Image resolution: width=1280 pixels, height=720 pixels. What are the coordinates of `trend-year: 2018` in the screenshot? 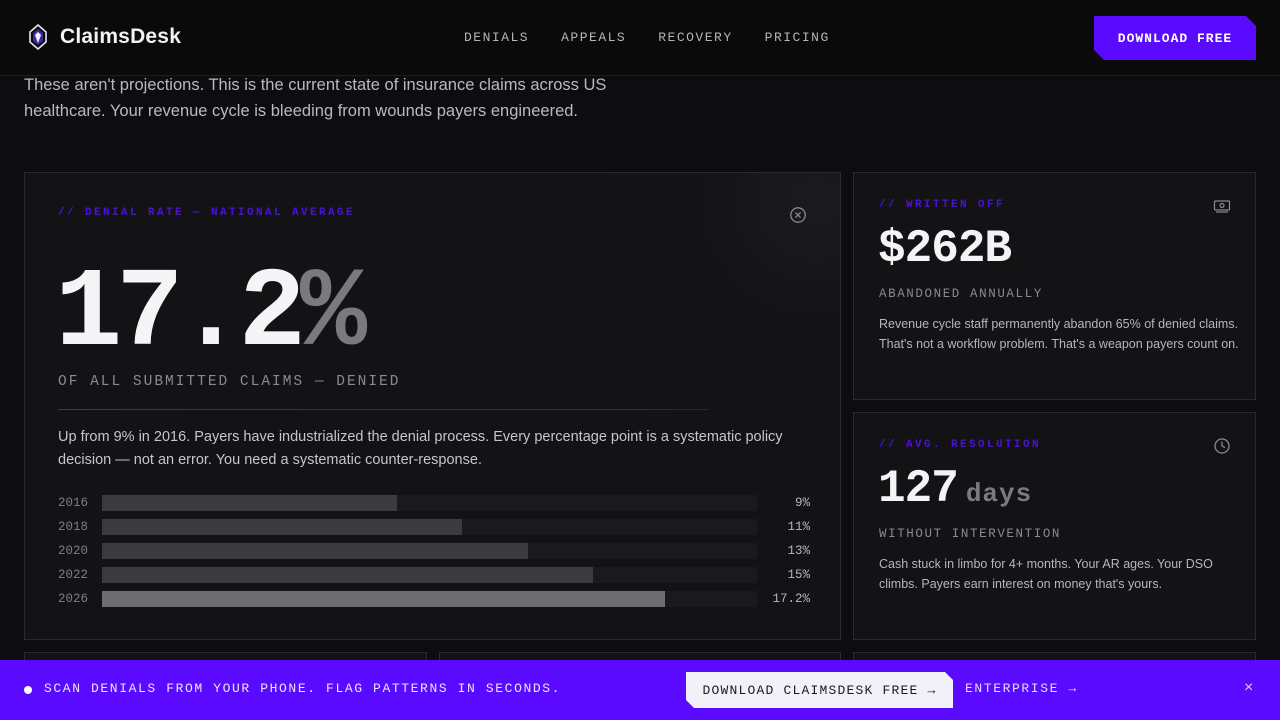 It's located at (73, 527).